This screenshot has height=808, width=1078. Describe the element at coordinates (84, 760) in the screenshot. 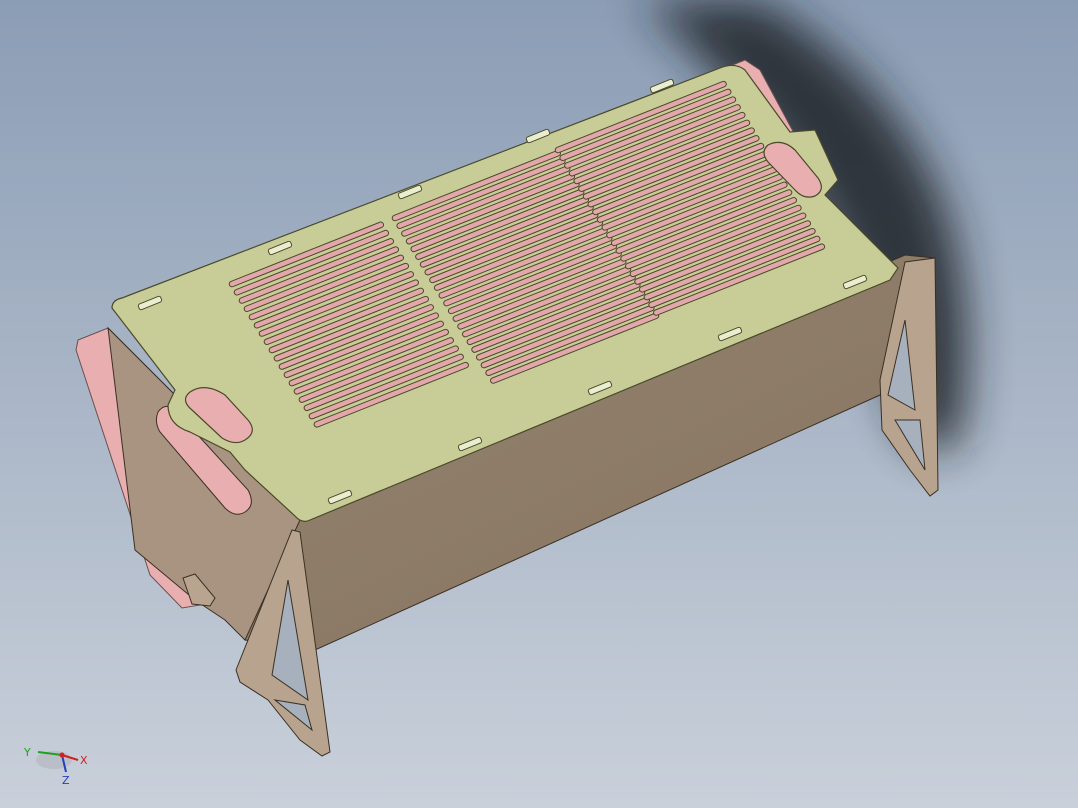

I see `triad-x-label: X` at that location.